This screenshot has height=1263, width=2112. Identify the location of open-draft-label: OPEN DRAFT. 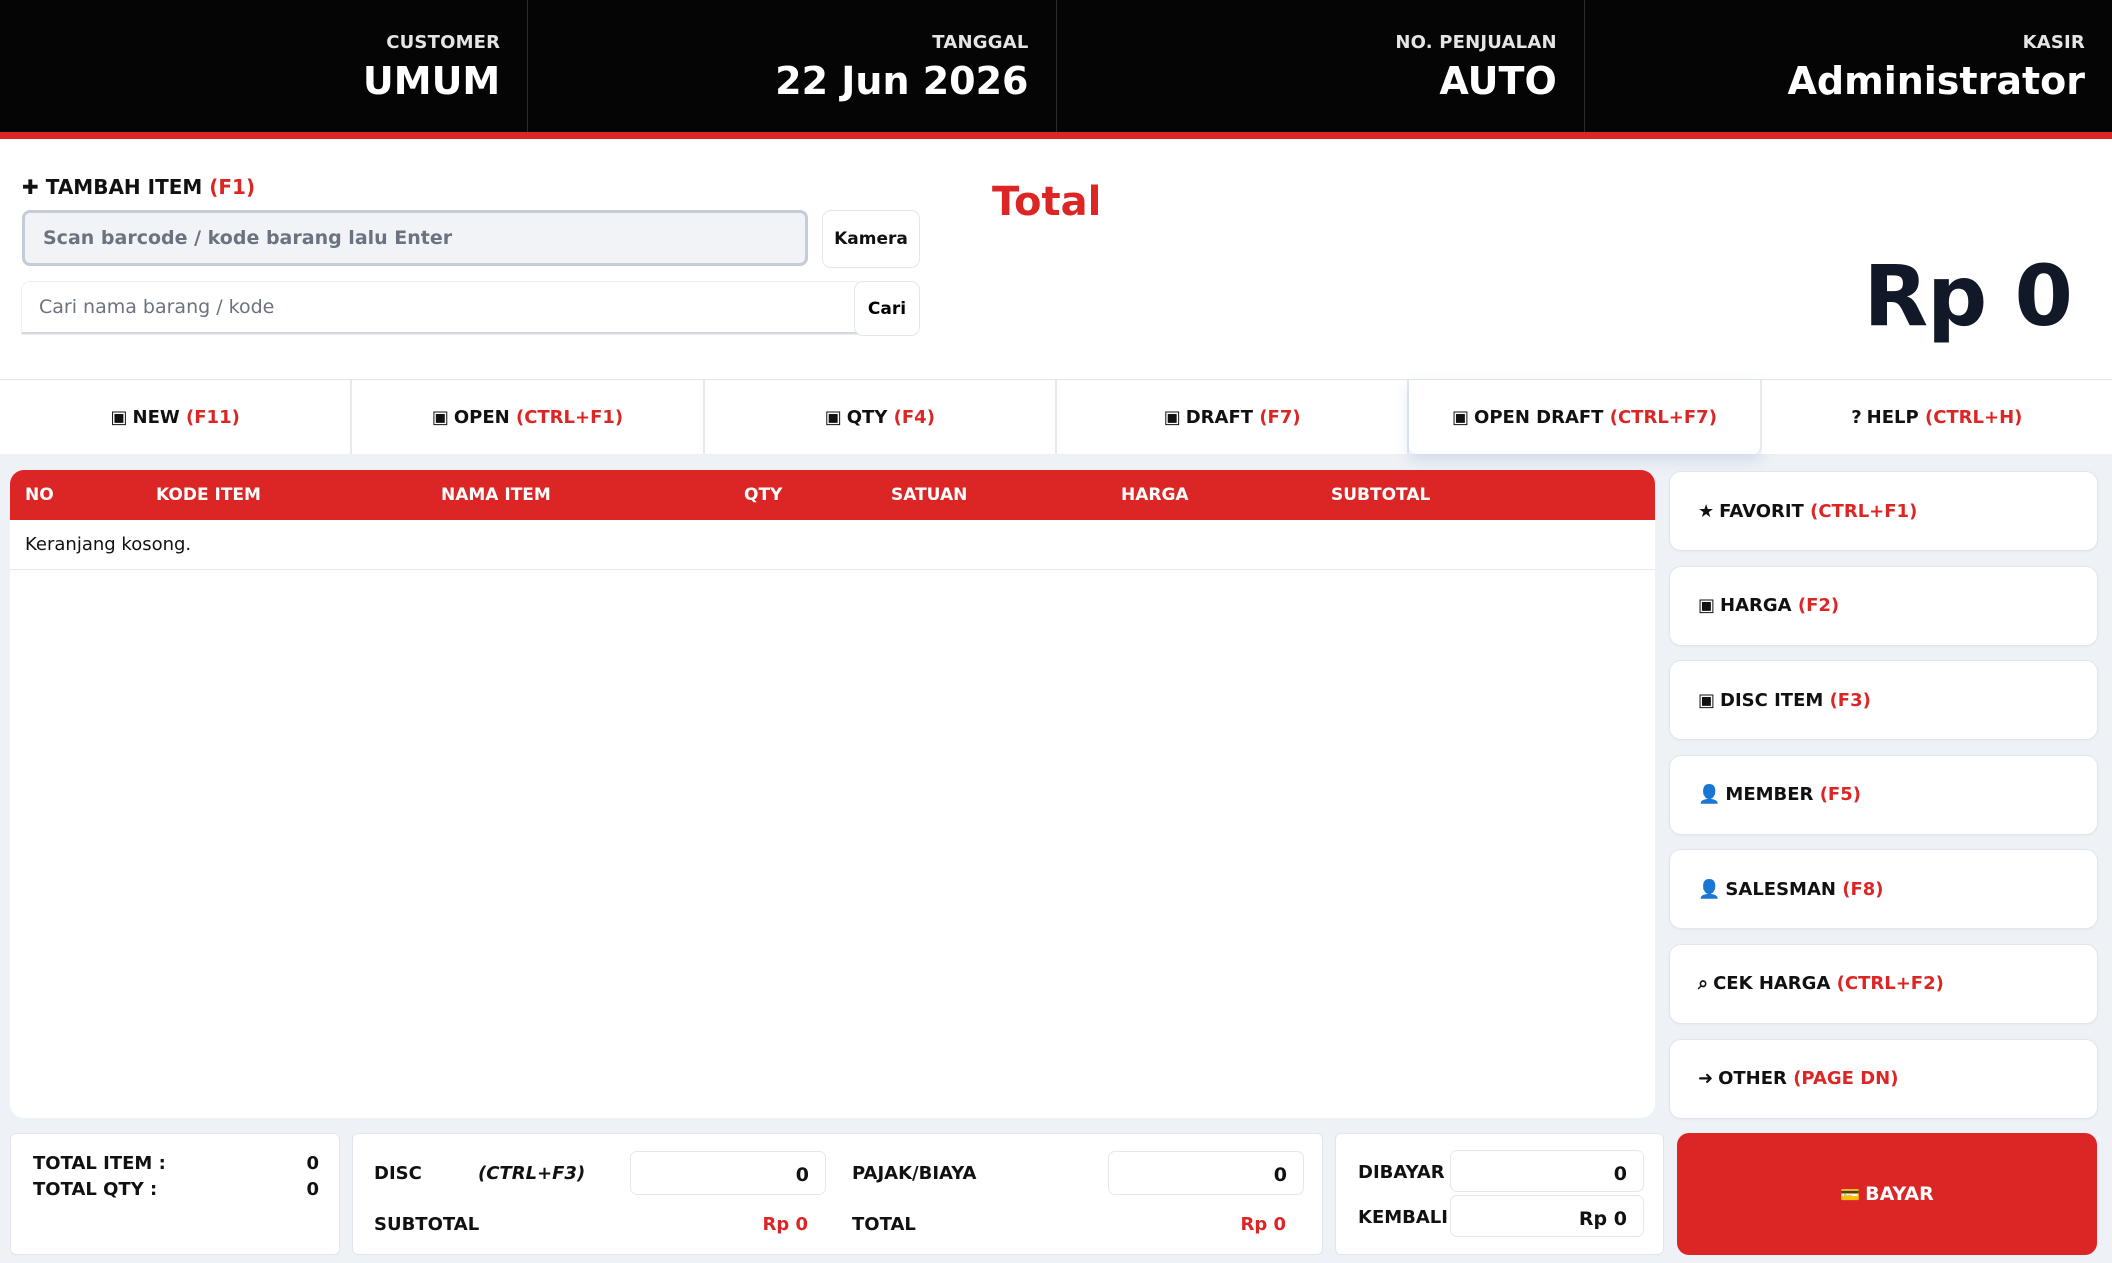
(1539, 417).